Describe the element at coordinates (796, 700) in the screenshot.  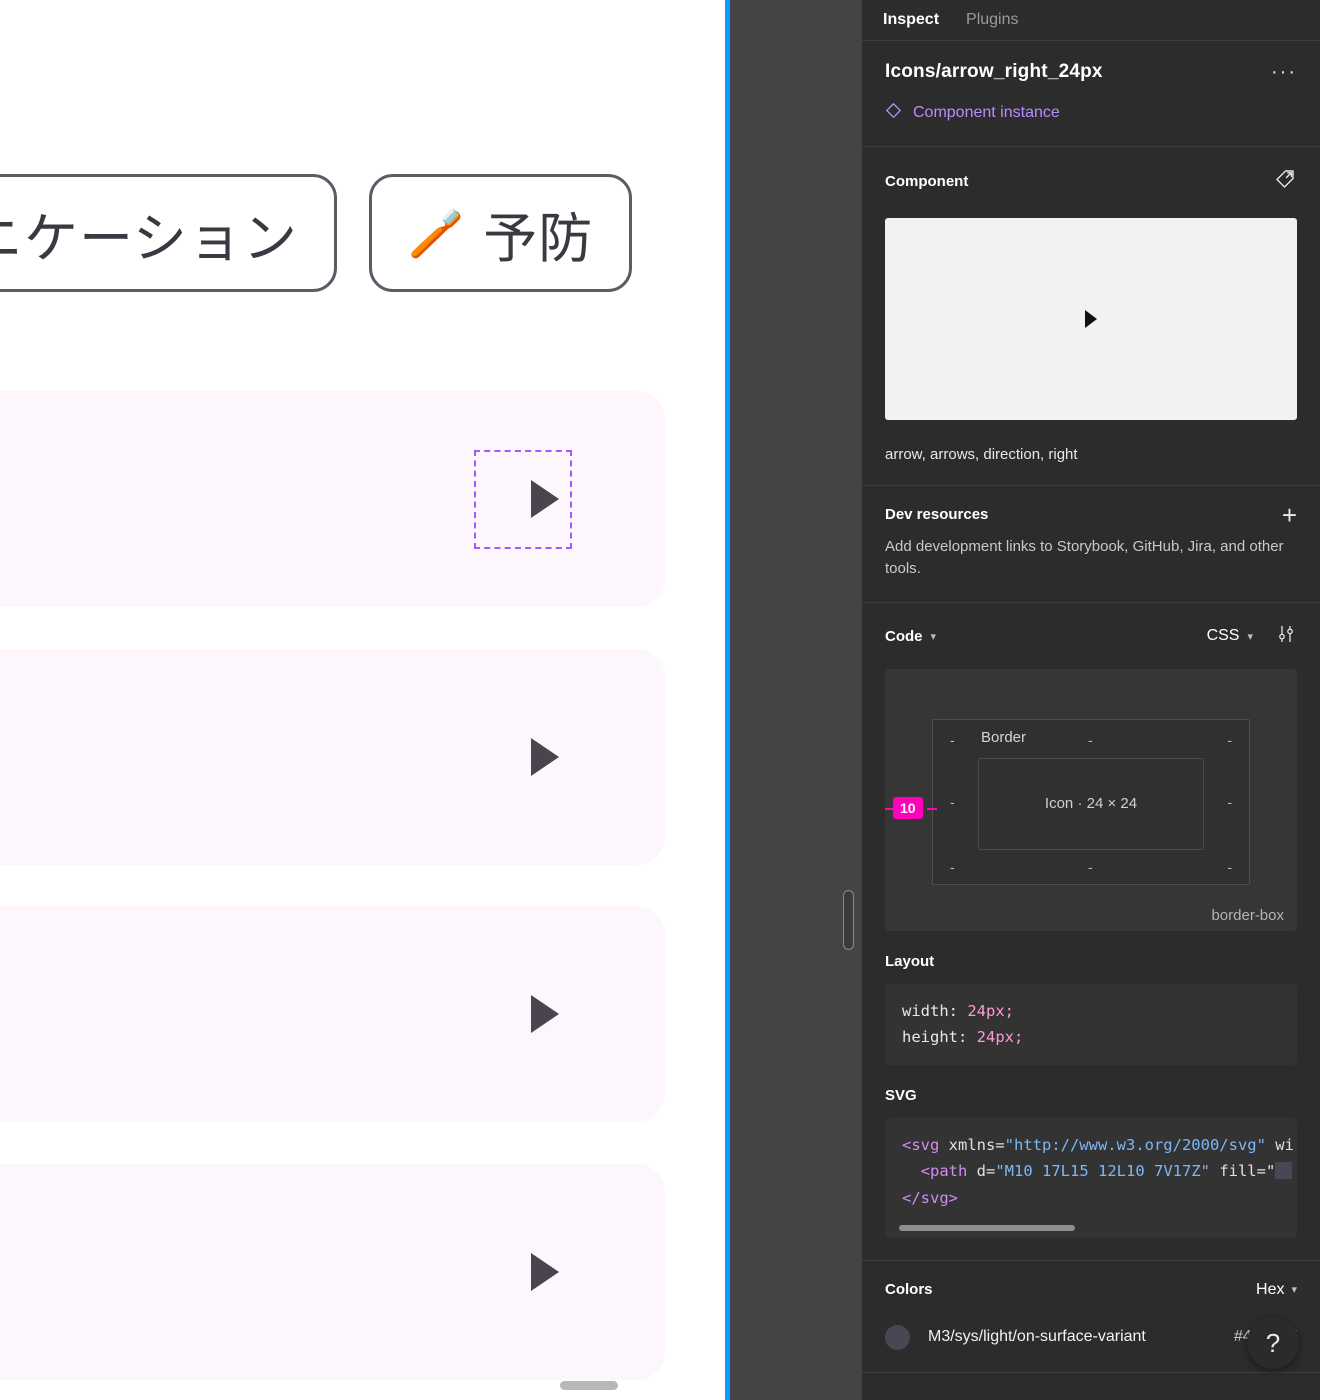
I see `canvas-gutter` at that location.